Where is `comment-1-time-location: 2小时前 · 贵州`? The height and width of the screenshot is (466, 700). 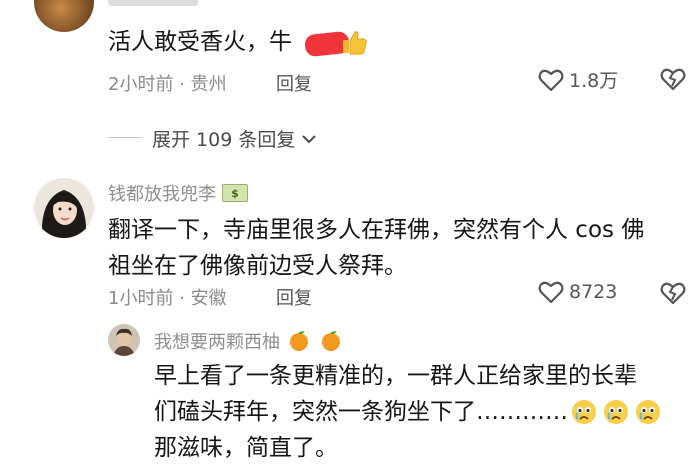
comment-1-time-location: 2小时前 · 贵州 is located at coordinates (167, 84).